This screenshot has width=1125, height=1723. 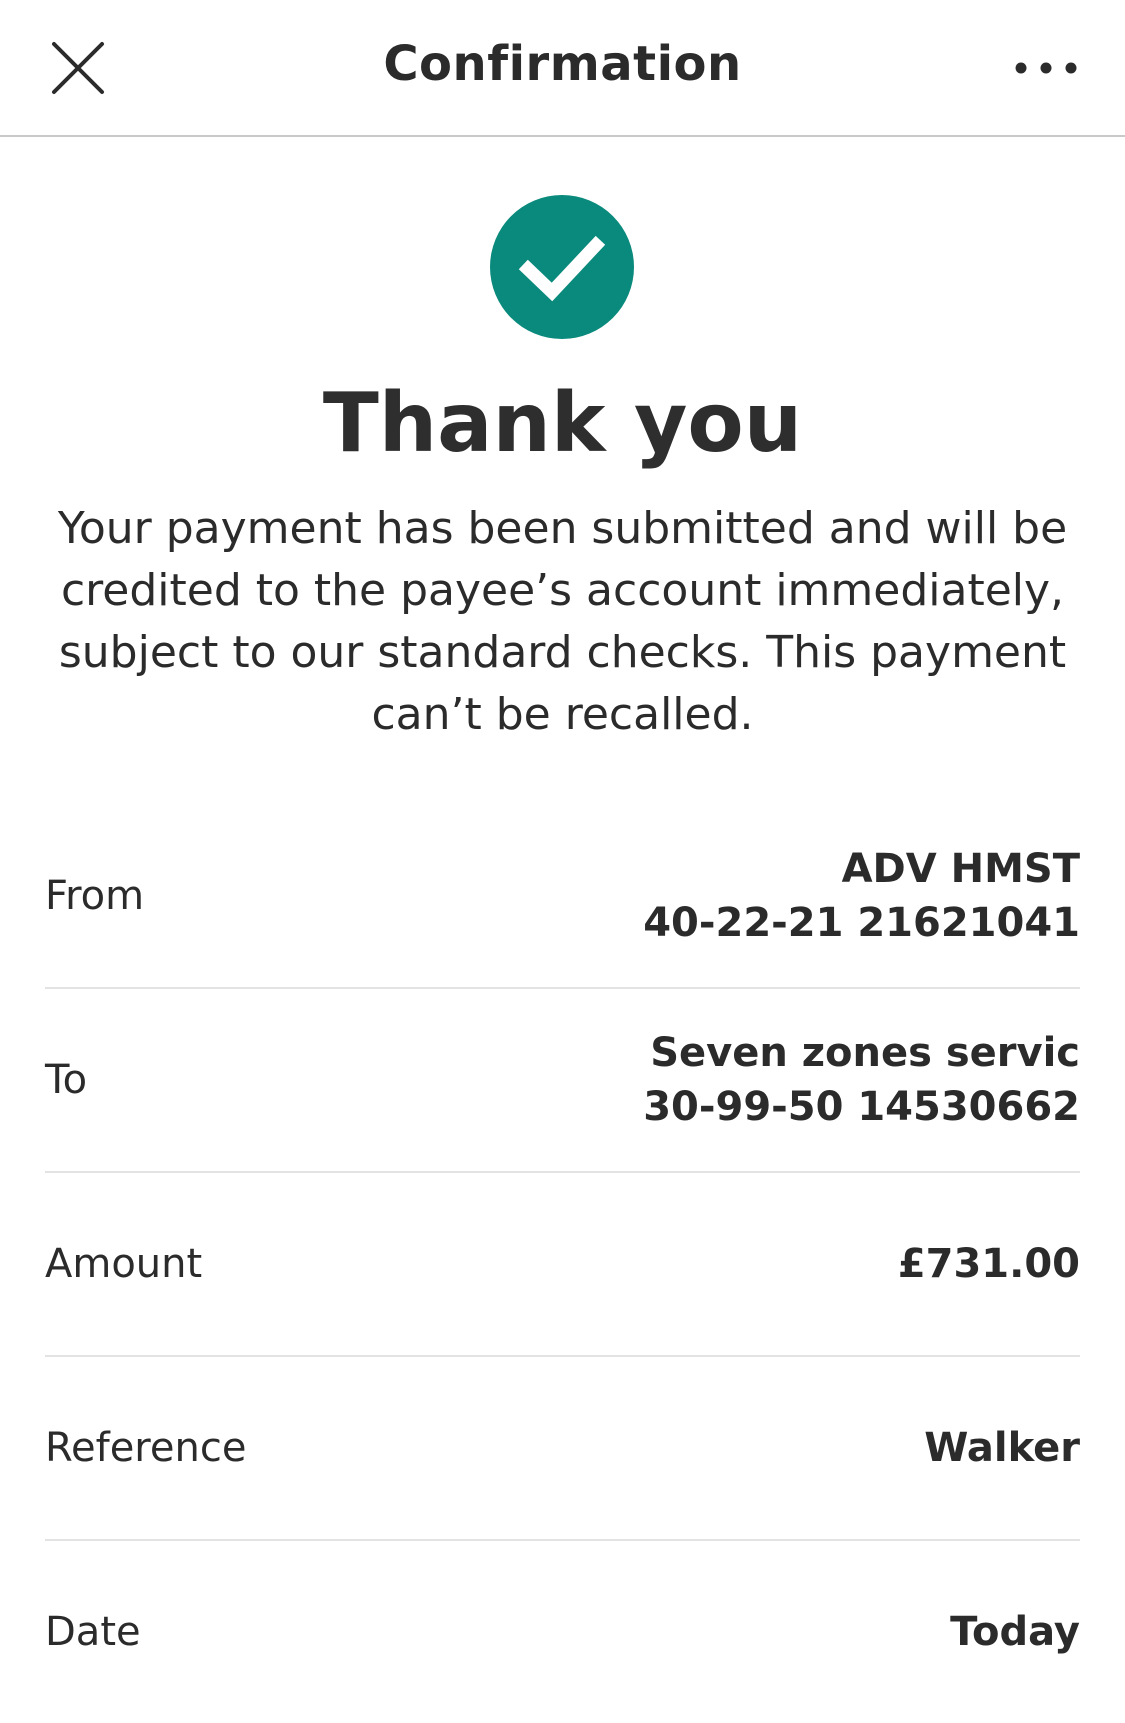 I want to click on detail-row-to: To Seven zones servic 30-99-50 14530662, so click(x=562, y=1081).